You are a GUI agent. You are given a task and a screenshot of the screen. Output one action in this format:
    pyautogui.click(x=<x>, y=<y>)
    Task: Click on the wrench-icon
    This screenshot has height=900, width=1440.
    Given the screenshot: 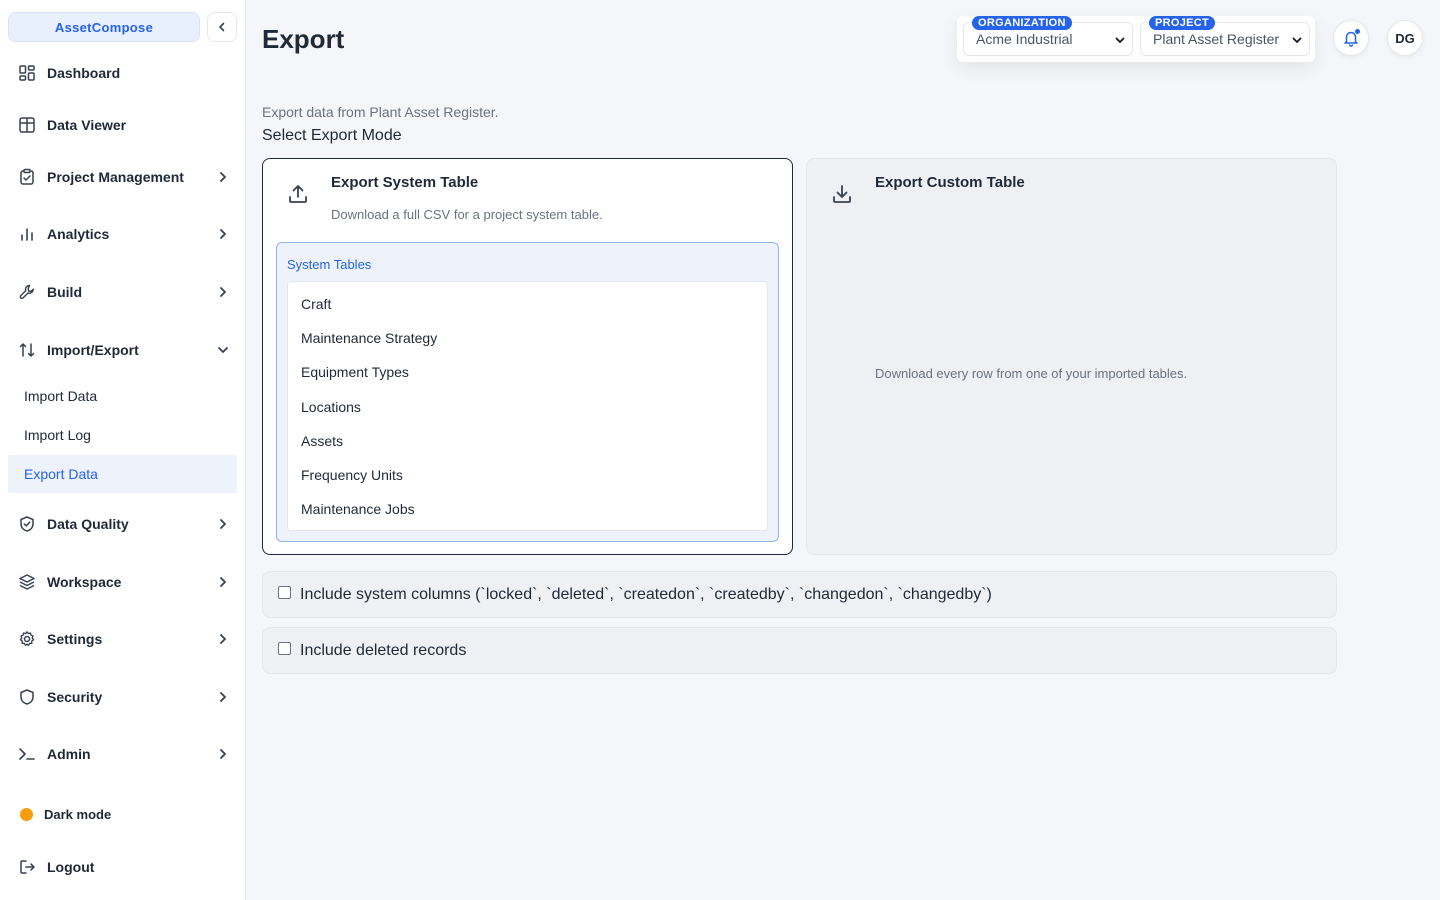 What is the action you would take?
    pyautogui.click(x=27, y=292)
    